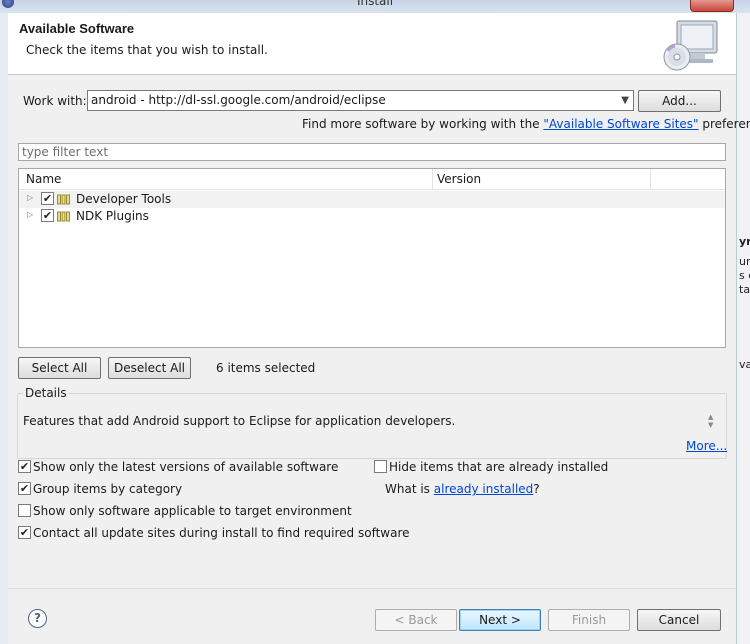  What do you see at coordinates (380, 466) in the screenshot?
I see `hide-installed-checkbox` at bounding box center [380, 466].